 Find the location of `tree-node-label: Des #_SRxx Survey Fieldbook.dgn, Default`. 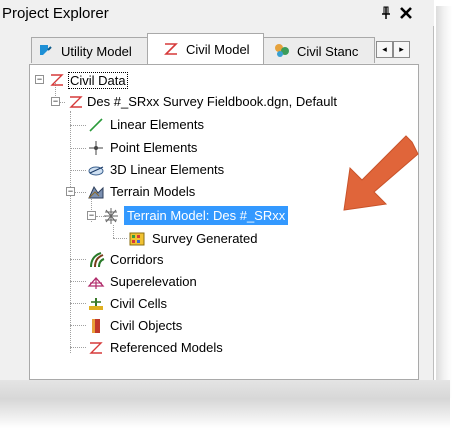

tree-node-label: Des #_SRxx Survey Fieldbook.dgn, Default is located at coordinates (212, 101).